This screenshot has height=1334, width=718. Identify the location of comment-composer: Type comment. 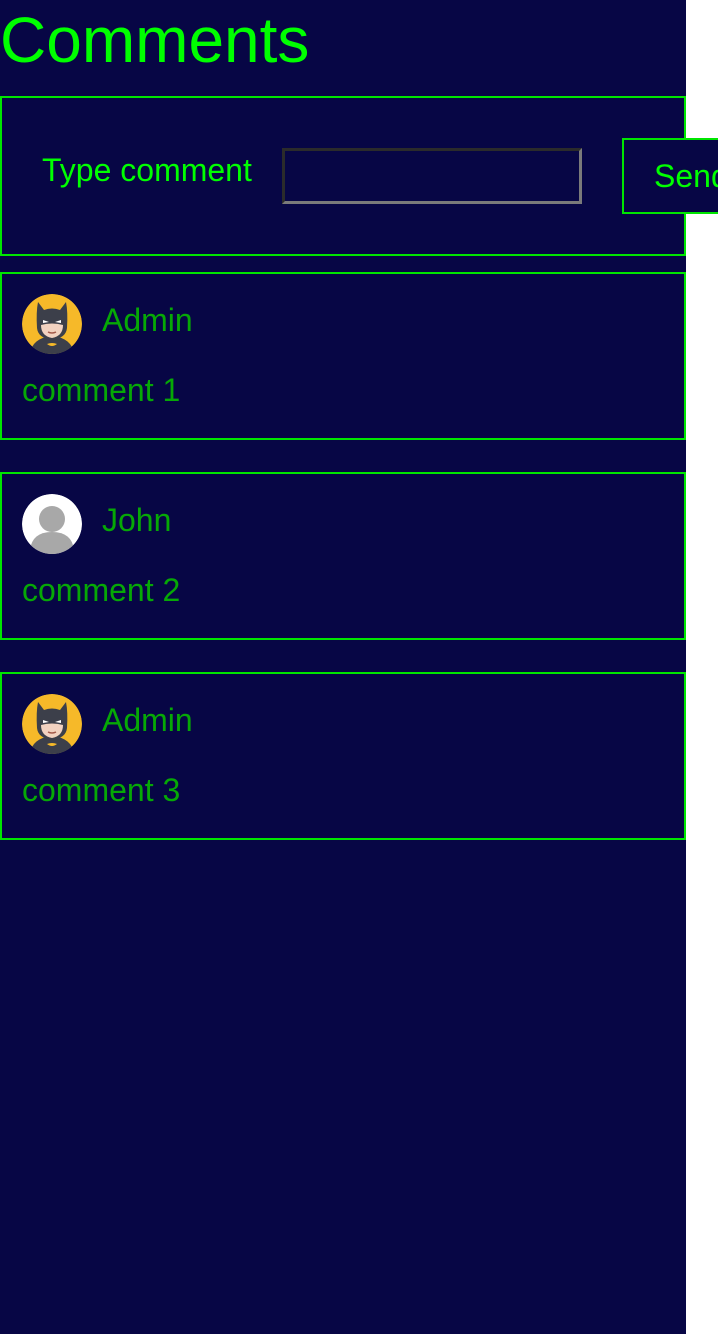
(343, 176).